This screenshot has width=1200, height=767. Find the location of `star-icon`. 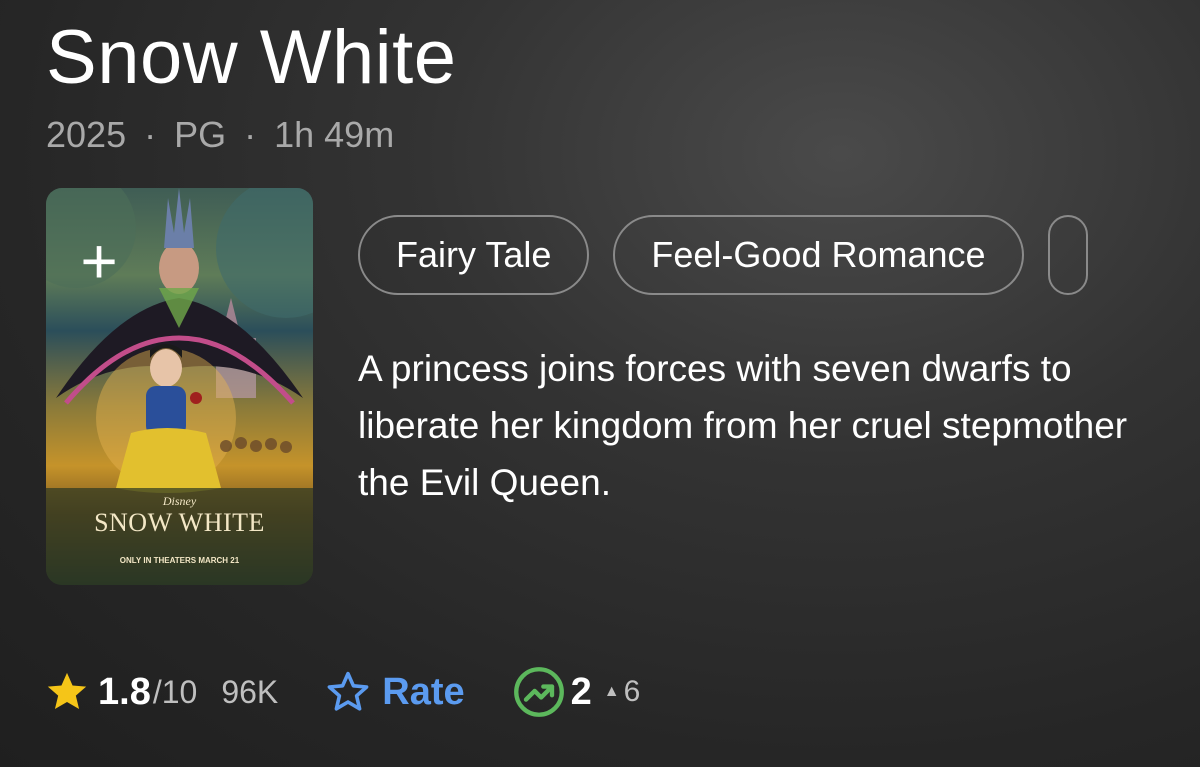

star-icon is located at coordinates (67, 691).